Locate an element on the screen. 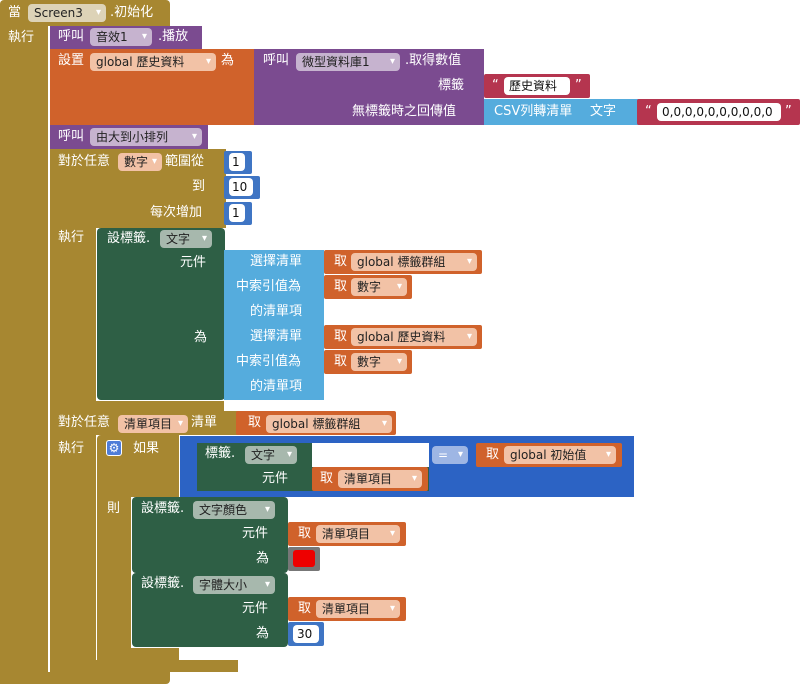 The height and width of the screenshot is (684, 800). set2-get-label: 取 is located at coordinates (305, 608).